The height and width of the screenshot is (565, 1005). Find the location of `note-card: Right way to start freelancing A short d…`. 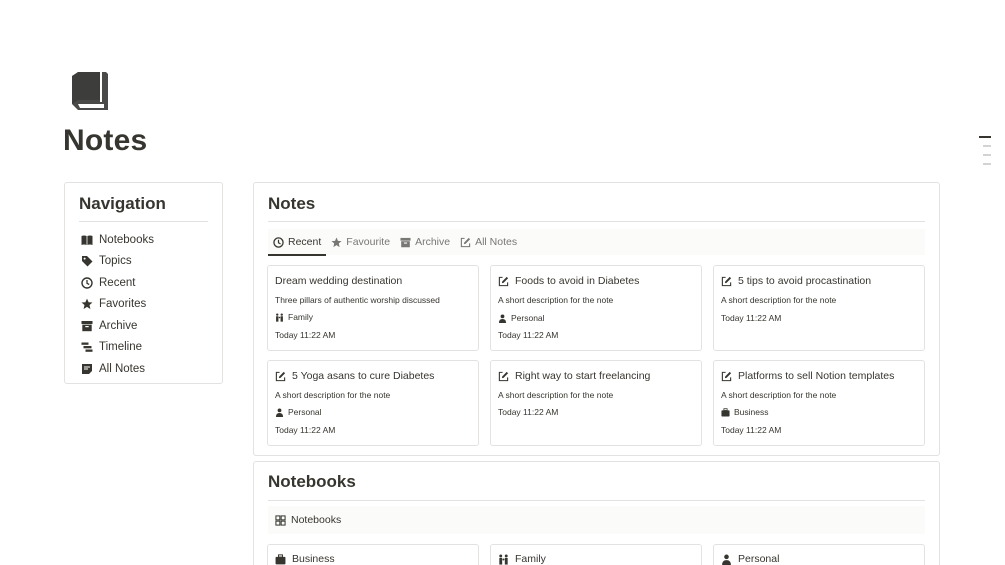

note-card: Right way to start freelancing A short d… is located at coordinates (596, 403).